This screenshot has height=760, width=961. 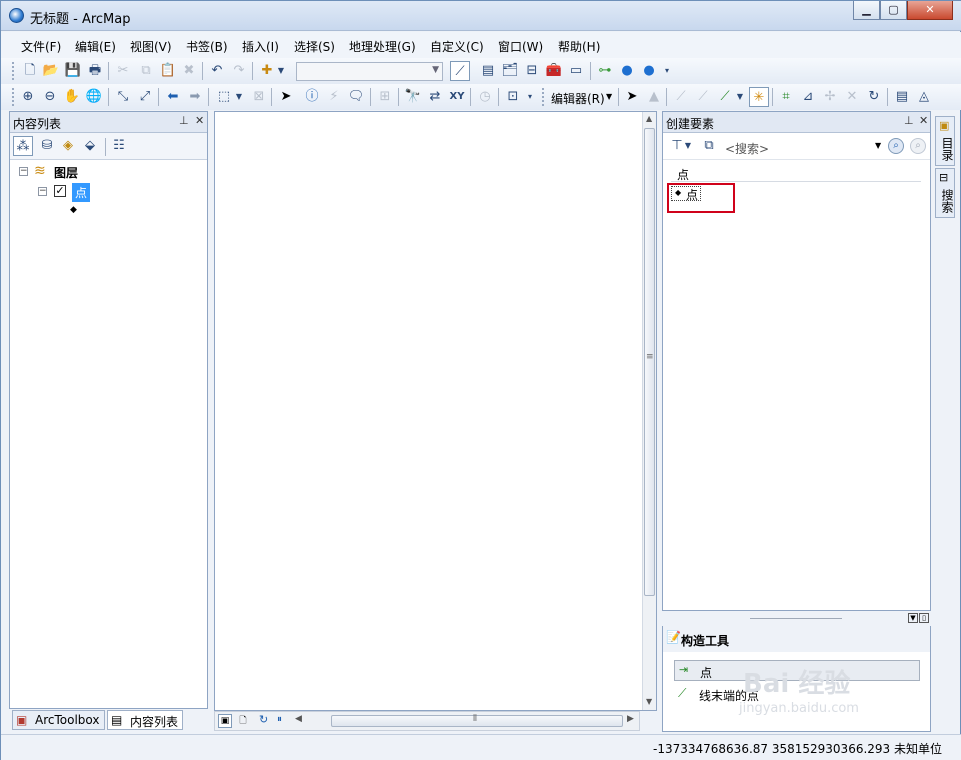 I want to click on editor-menu: 编辑器(R), so click(x=578, y=98).